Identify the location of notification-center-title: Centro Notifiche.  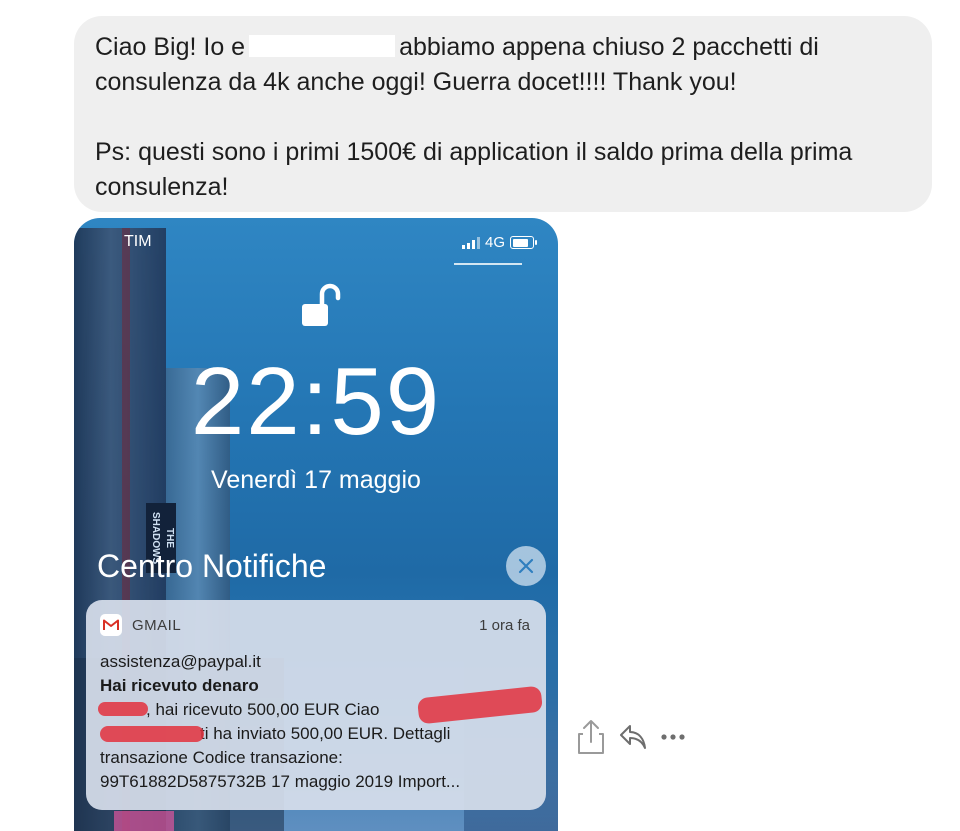
(212, 566).